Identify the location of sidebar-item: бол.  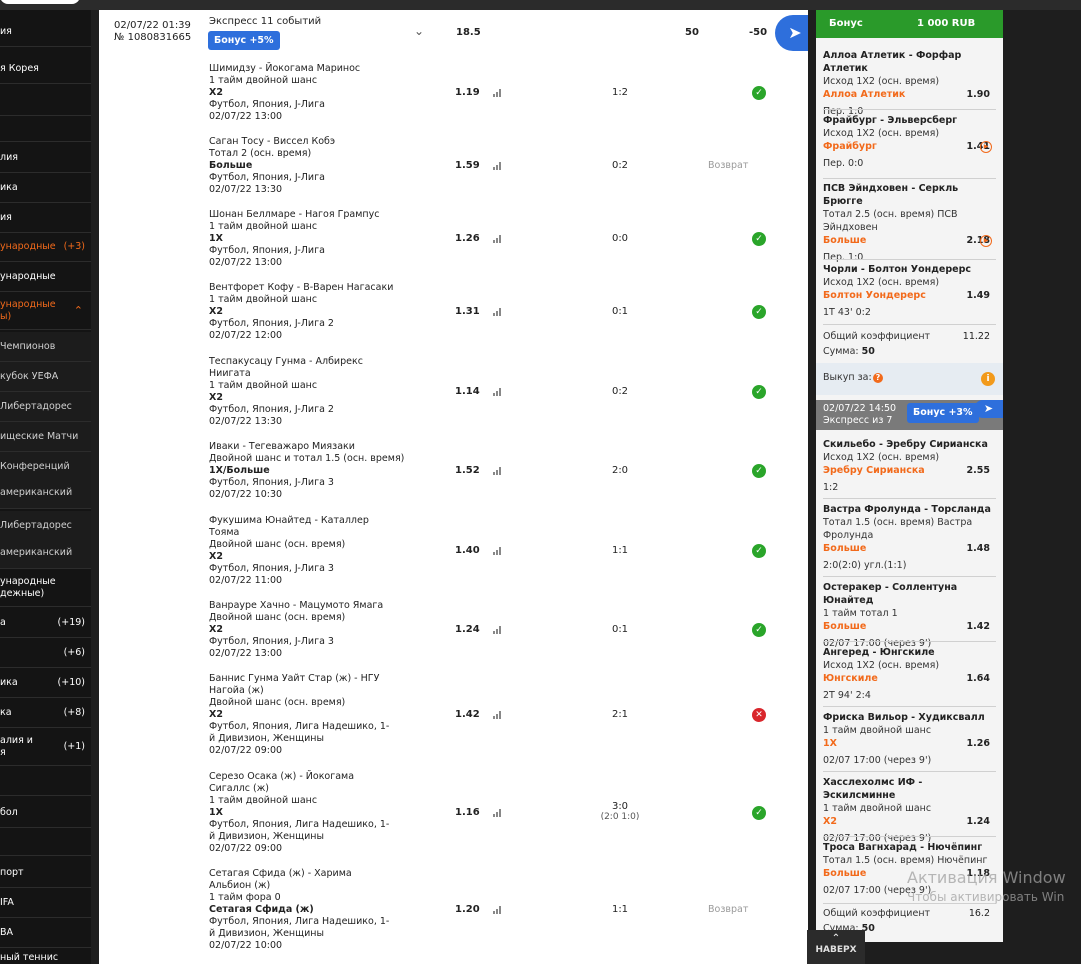
(45, 813).